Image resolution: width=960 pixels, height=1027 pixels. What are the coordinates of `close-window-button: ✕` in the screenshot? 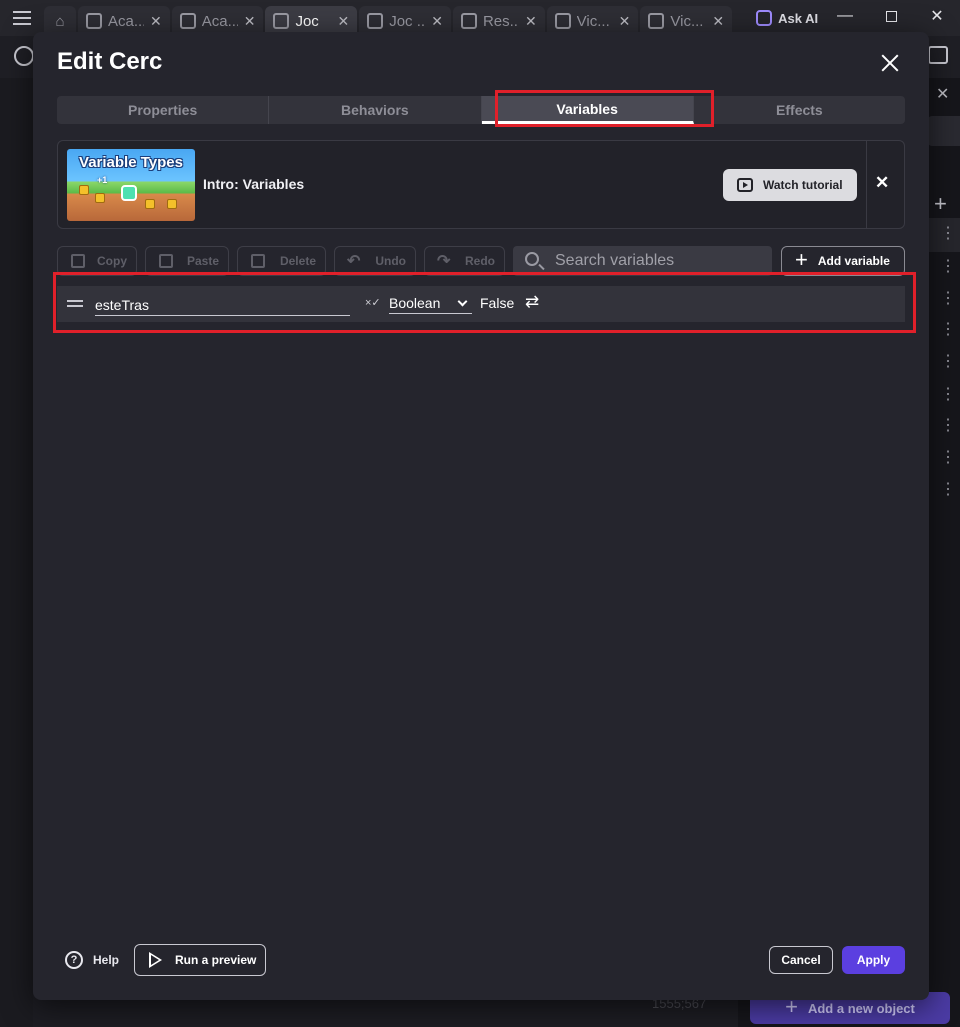 It's located at (937, 16).